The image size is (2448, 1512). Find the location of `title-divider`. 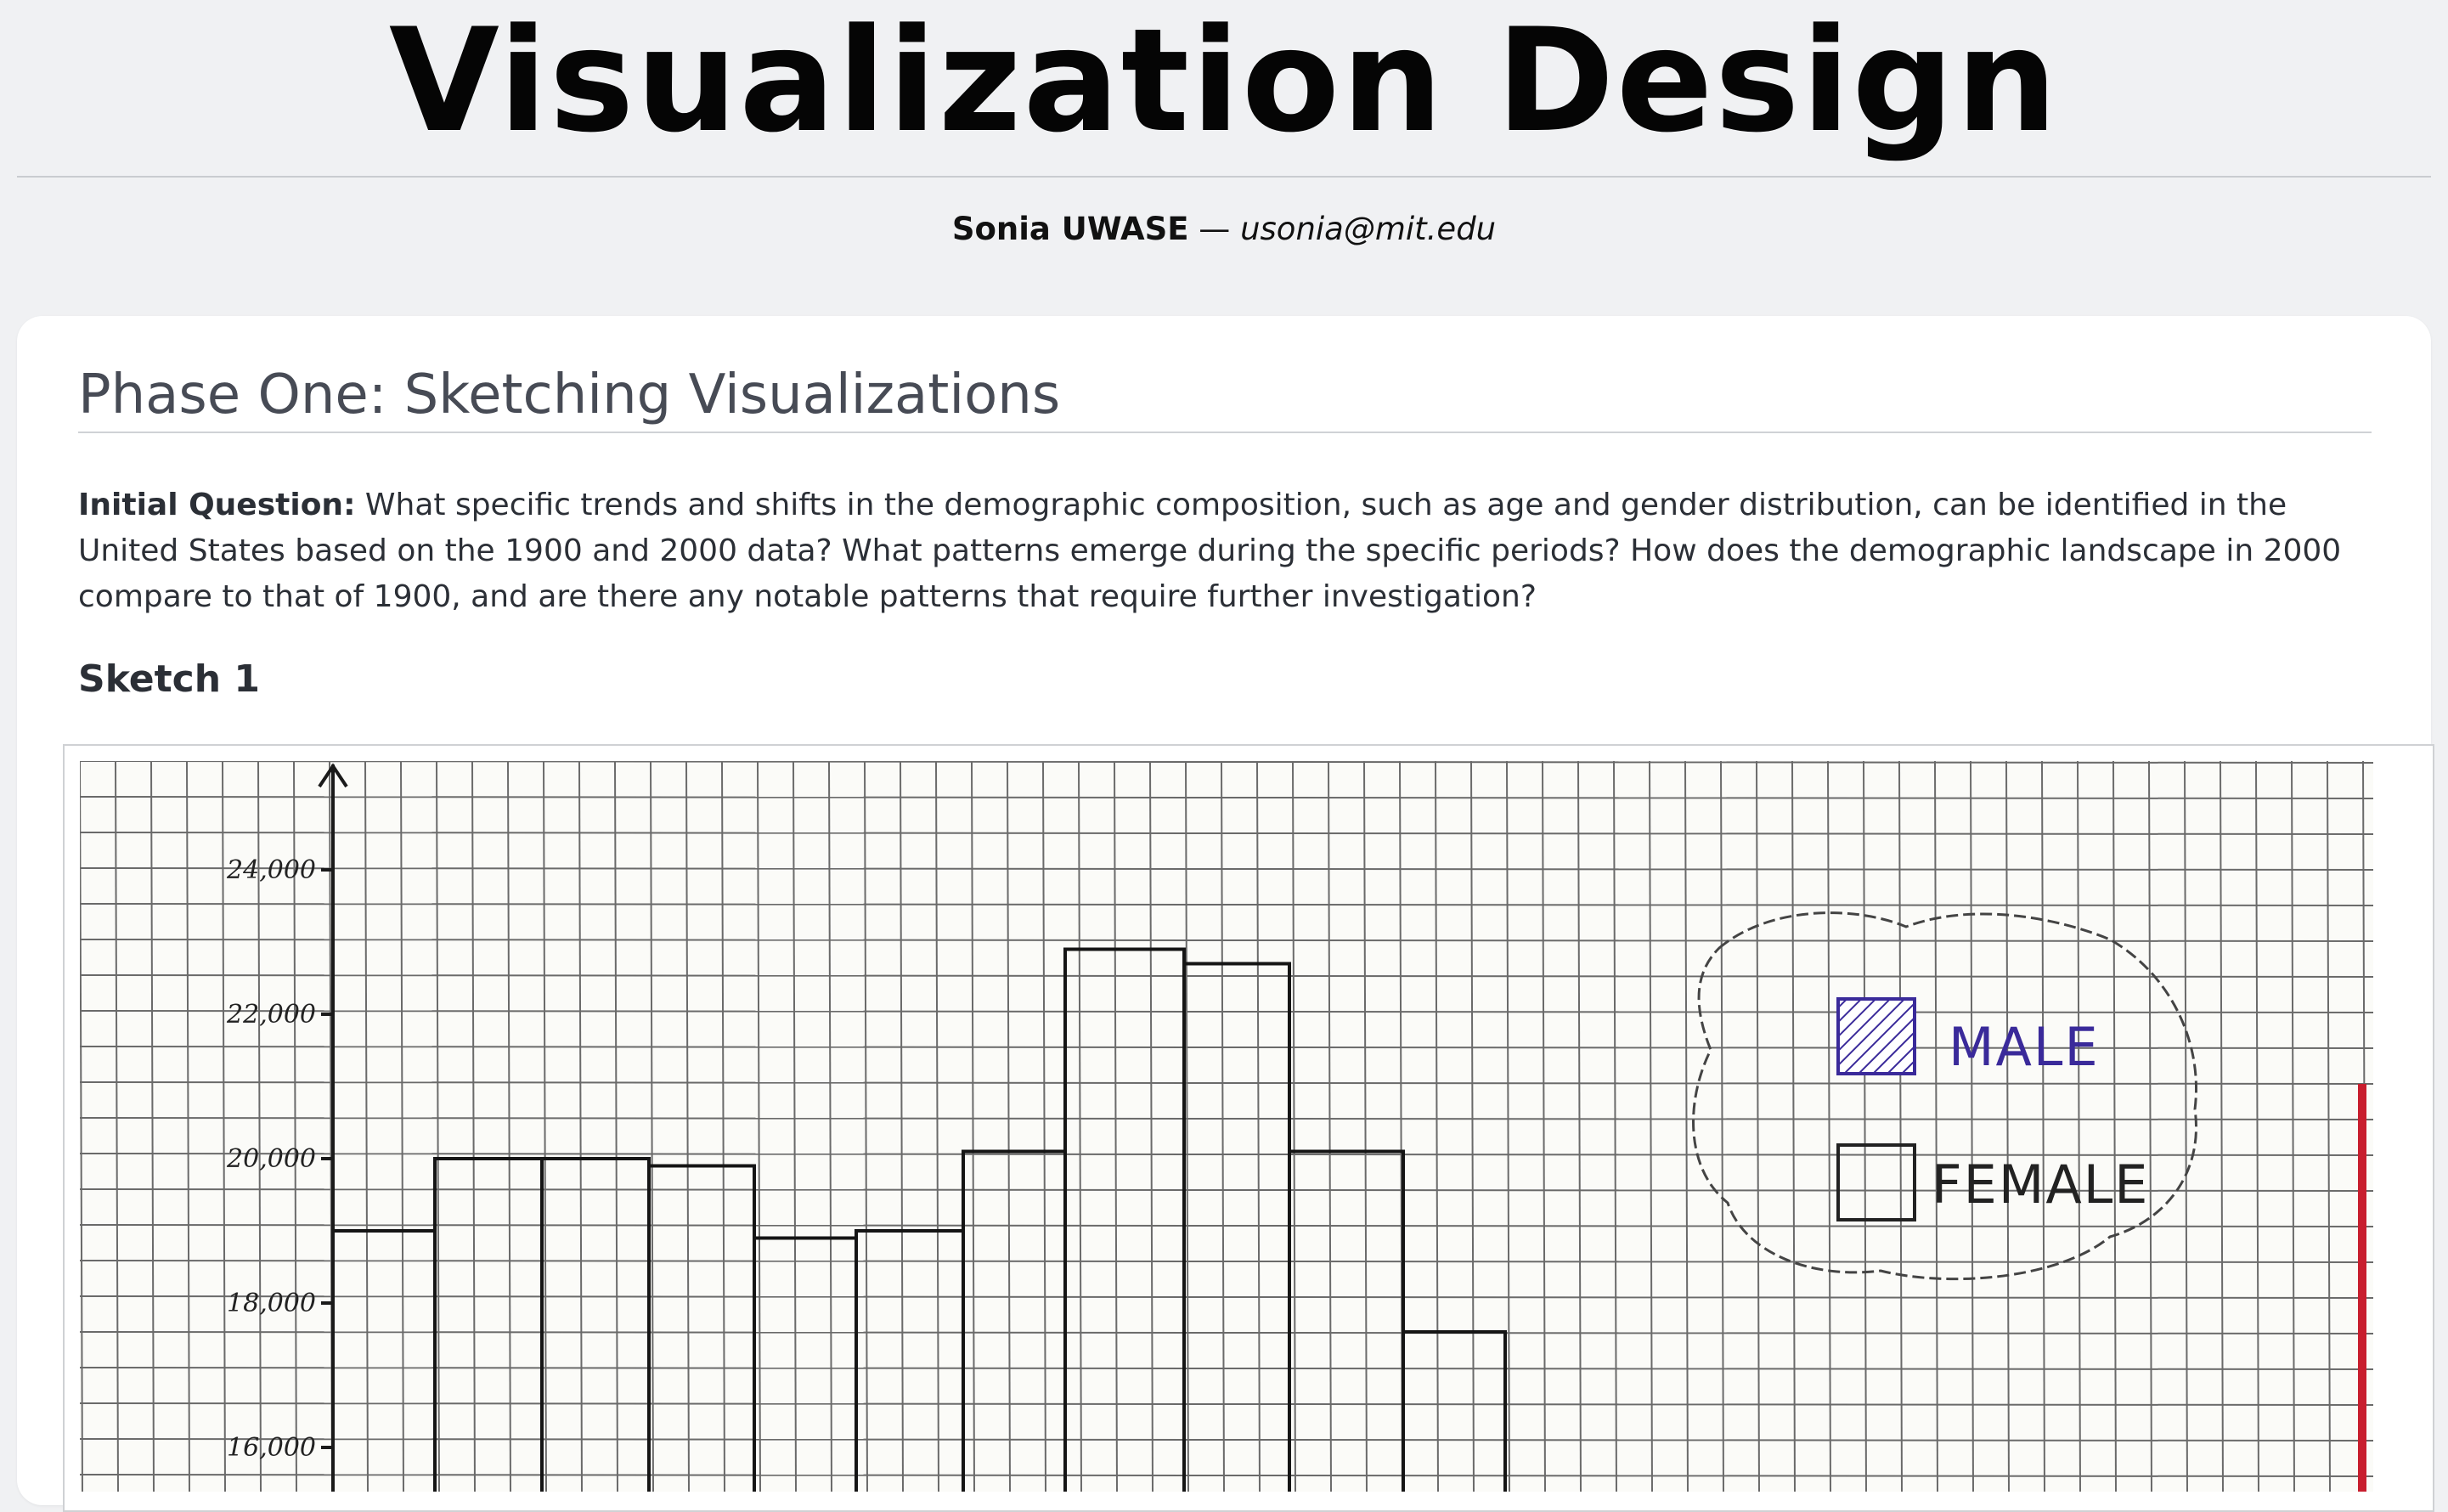

title-divider is located at coordinates (1224, 177).